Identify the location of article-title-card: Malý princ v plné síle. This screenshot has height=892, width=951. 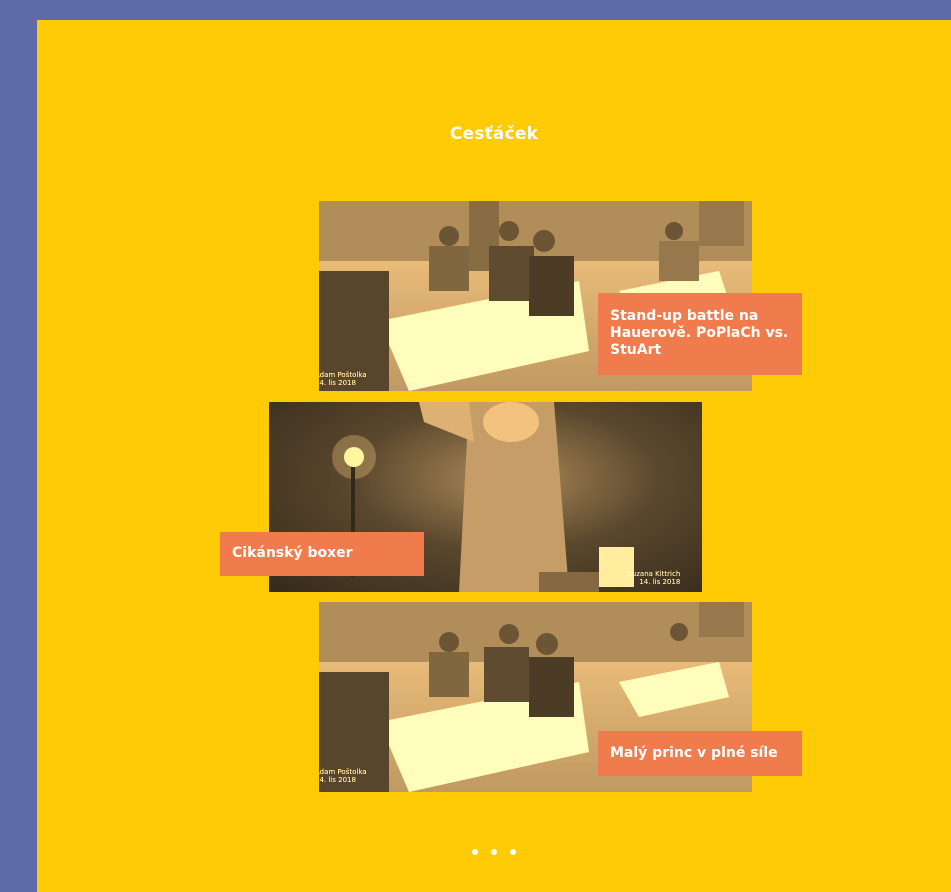
(700, 753).